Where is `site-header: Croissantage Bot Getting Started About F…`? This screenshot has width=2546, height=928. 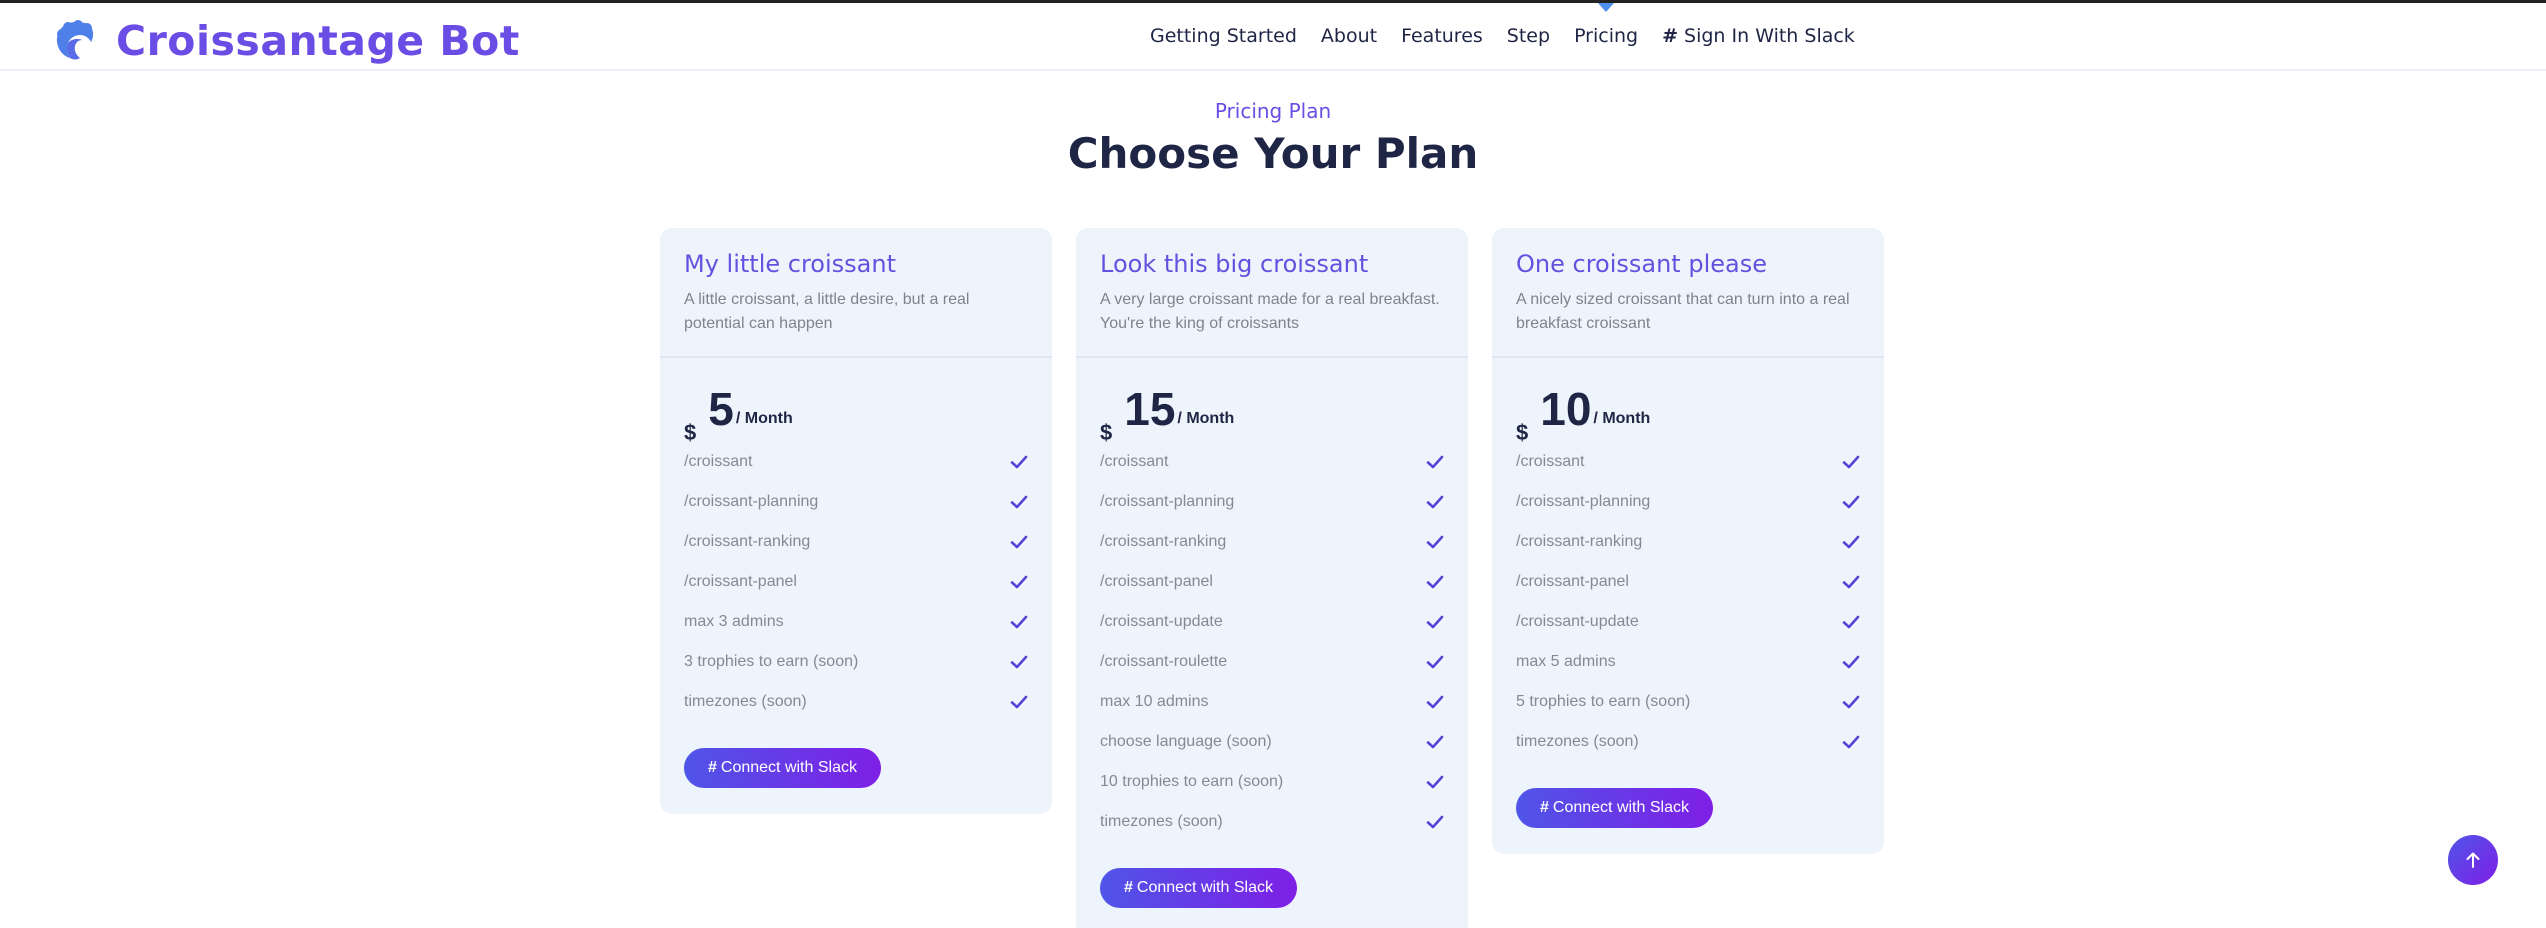 site-header: Croissantage Bot Getting Started About F… is located at coordinates (1273, 37).